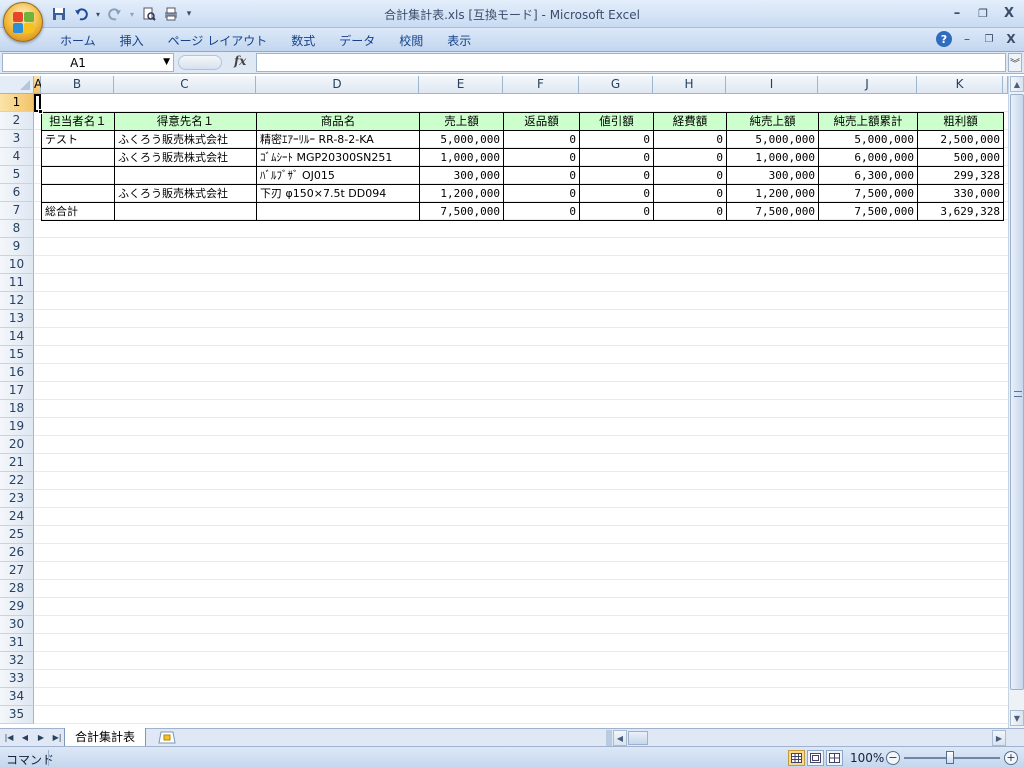 Image resolution: width=1024 pixels, height=768 pixels. Describe the element at coordinates (78, 121) in the screenshot. I see `header-cell: 担当者名１` at that location.